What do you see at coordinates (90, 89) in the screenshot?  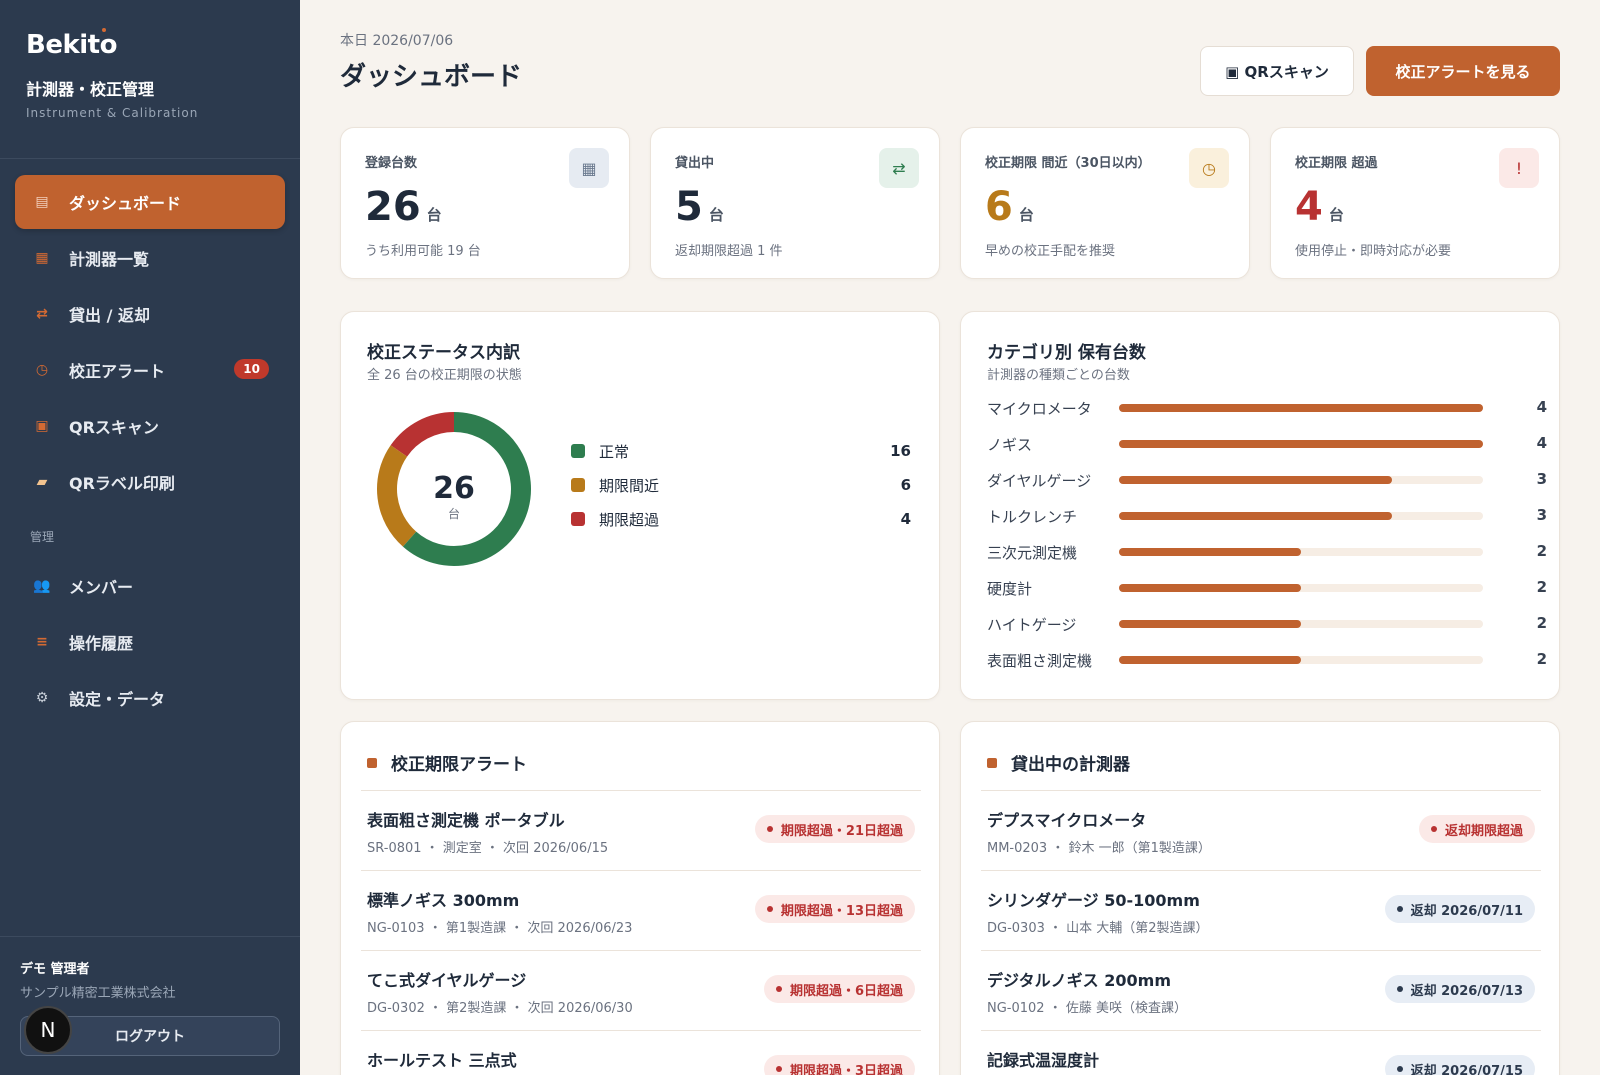 I see `app-title: 計測器・校正管理` at bounding box center [90, 89].